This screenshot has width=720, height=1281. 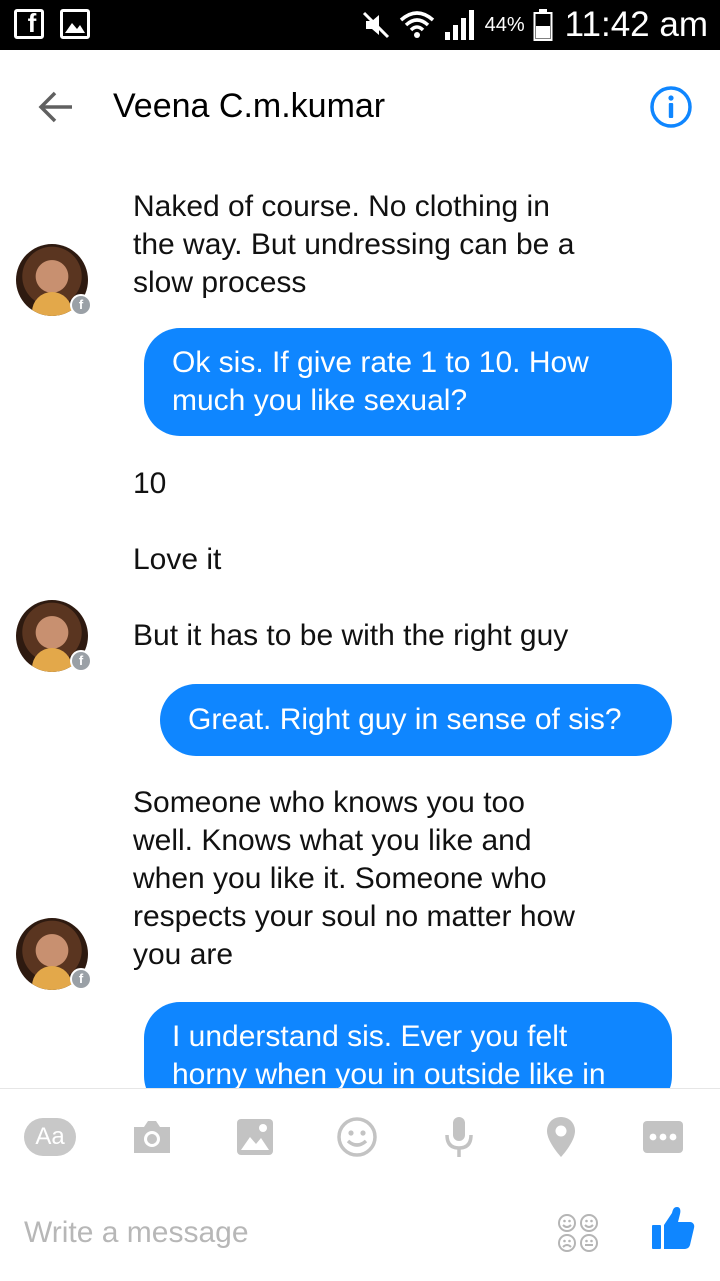 I want to click on message-line: slow process, so click(x=220, y=282).